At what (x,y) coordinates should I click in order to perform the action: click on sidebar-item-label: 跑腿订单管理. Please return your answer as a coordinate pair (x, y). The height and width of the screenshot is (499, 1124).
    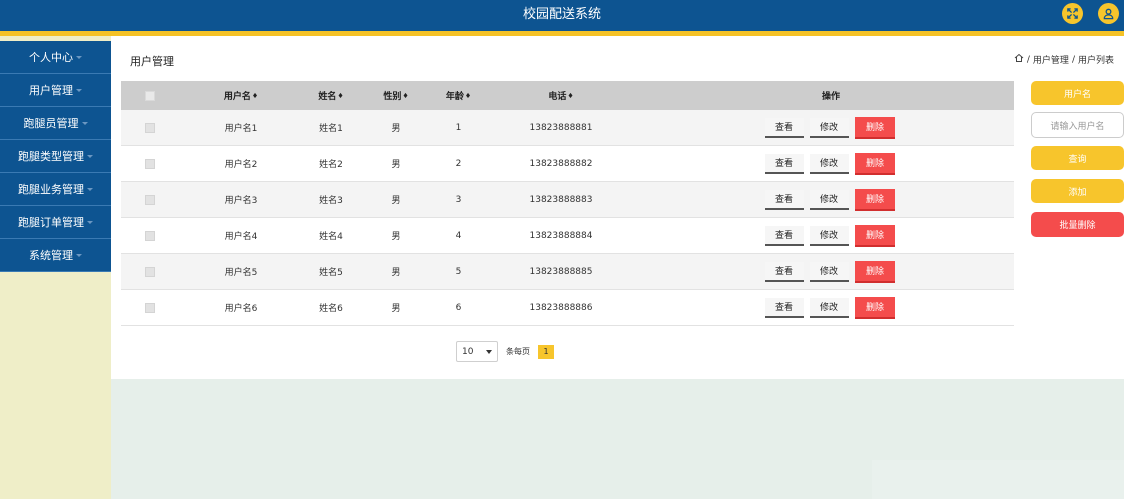
    Looking at the image, I should click on (51, 222).